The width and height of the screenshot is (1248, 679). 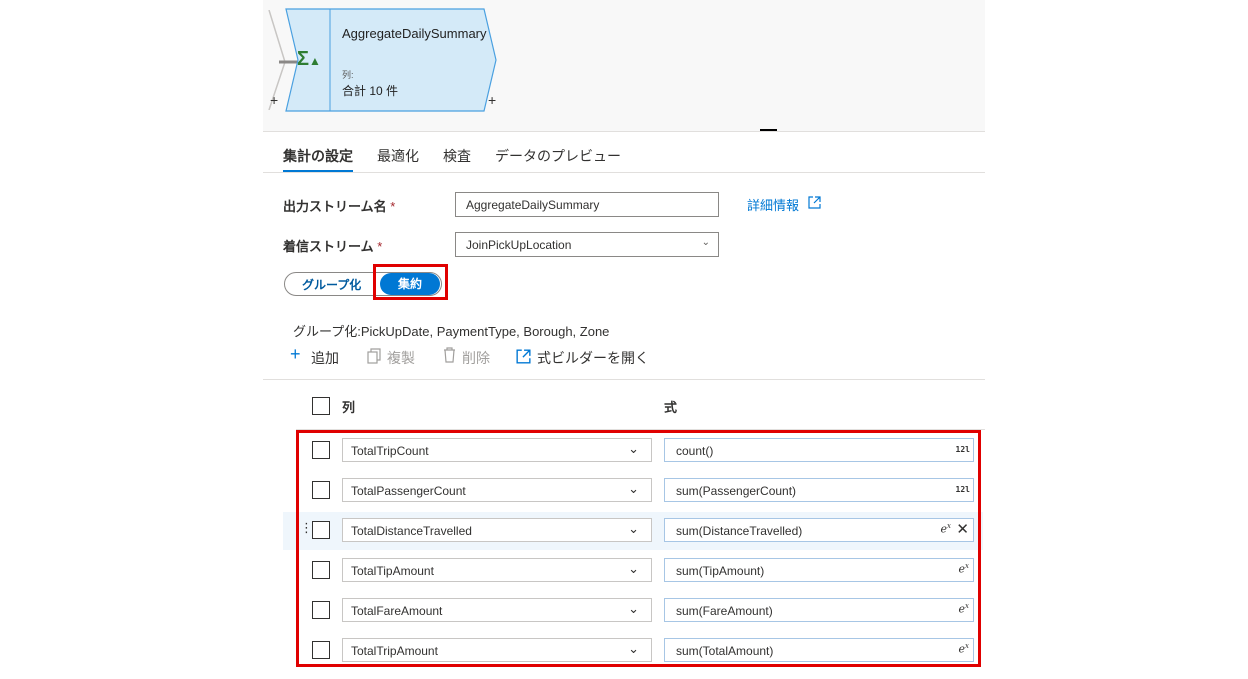 What do you see at coordinates (671, 407) in the screenshot?
I see `expression-header: 式` at bounding box center [671, 407].